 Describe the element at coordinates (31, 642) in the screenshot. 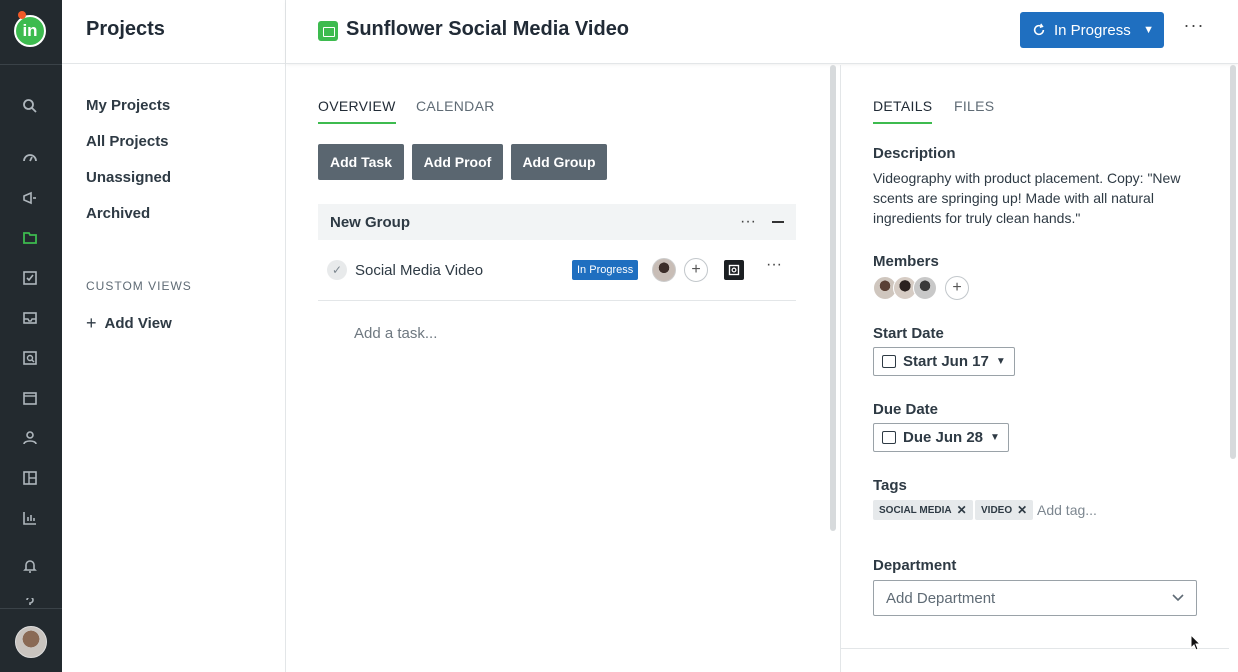

I see `user-avatar` at that location.